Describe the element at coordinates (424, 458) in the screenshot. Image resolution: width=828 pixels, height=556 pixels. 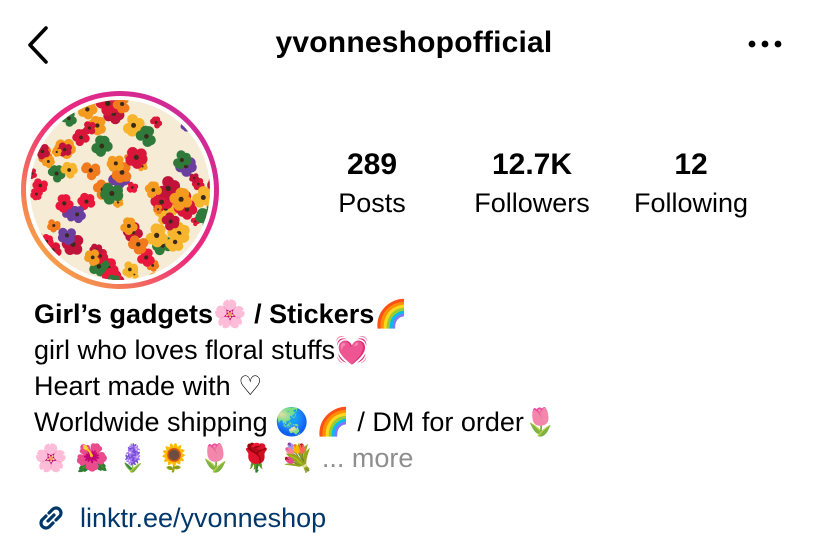
I see `bio-line-emojis: 🌸 🌺 🪻 🌻 🌷 🌹 💐 ... more` at that location.